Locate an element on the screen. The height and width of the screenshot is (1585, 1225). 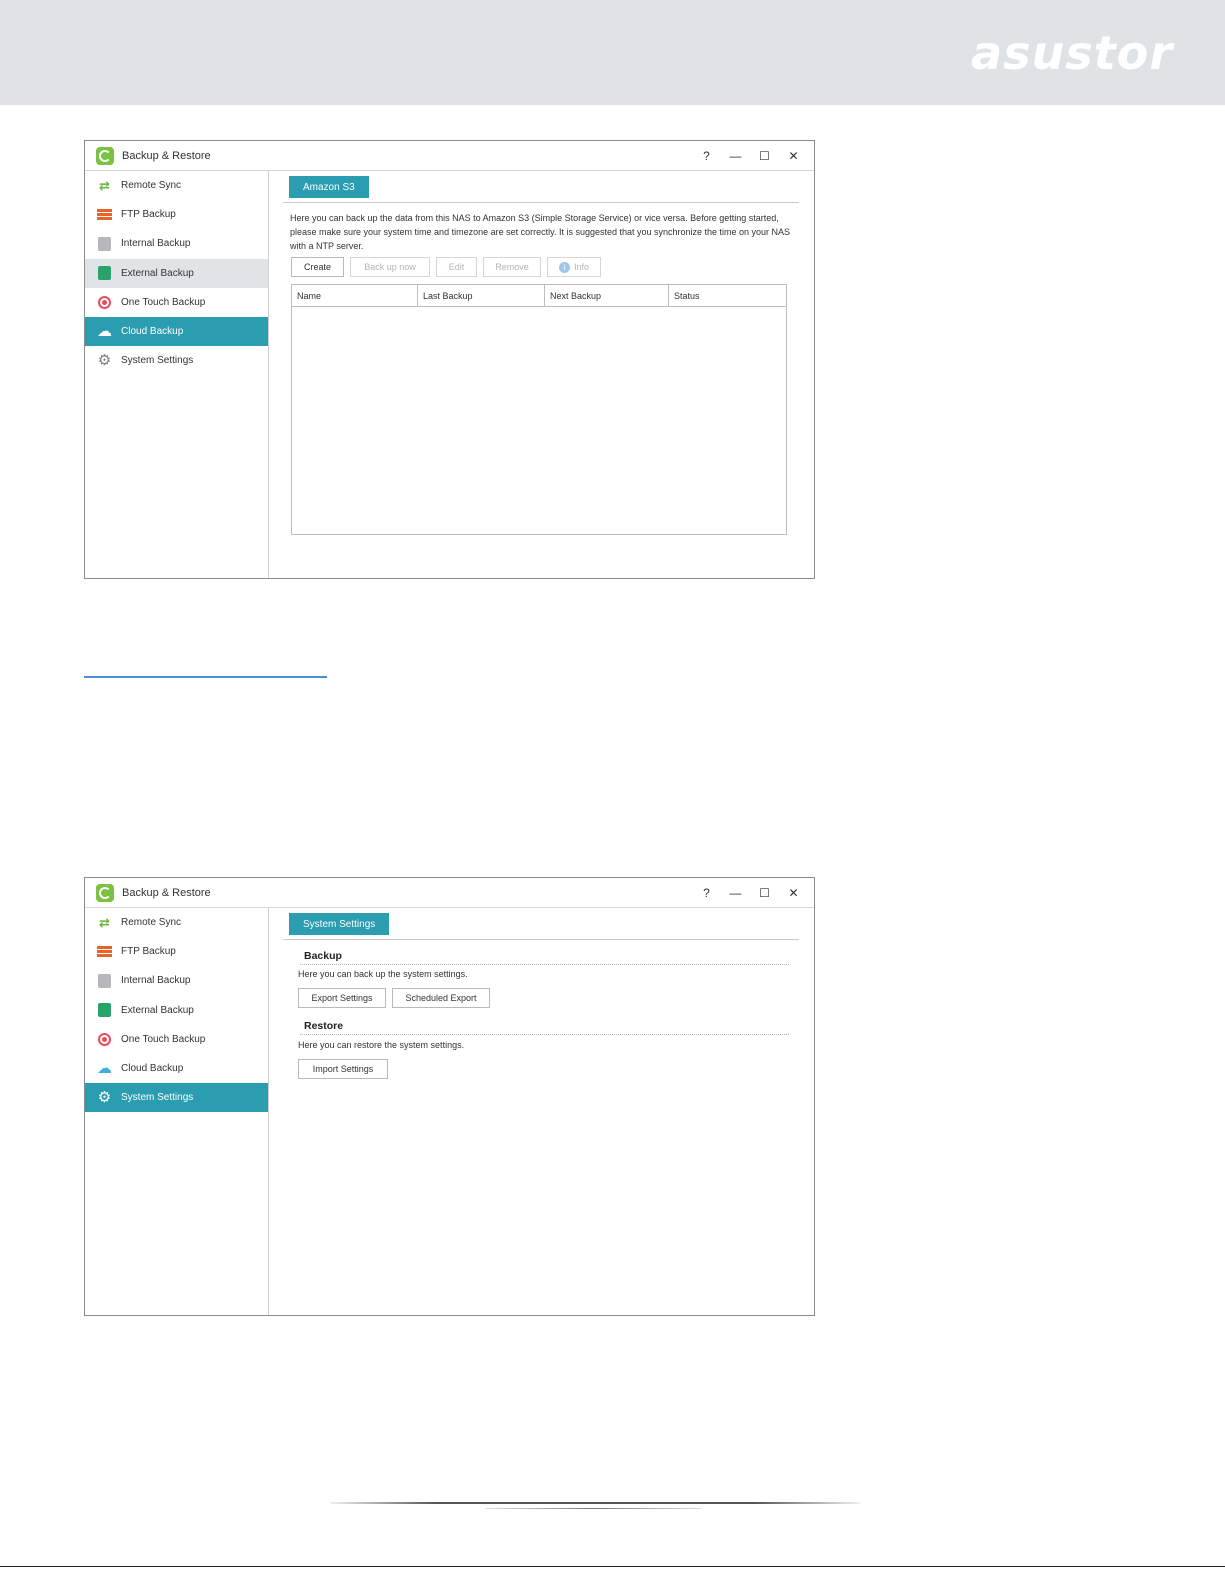
info-button-label: Info is located at coordinates (581, 267).